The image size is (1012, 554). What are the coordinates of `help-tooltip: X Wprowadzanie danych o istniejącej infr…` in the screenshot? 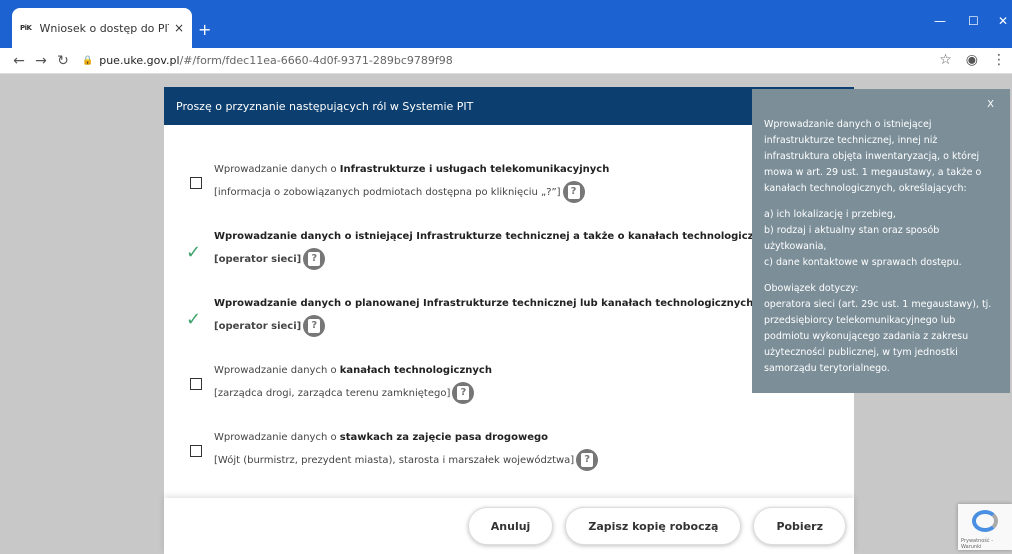 It's located at (881, 241).